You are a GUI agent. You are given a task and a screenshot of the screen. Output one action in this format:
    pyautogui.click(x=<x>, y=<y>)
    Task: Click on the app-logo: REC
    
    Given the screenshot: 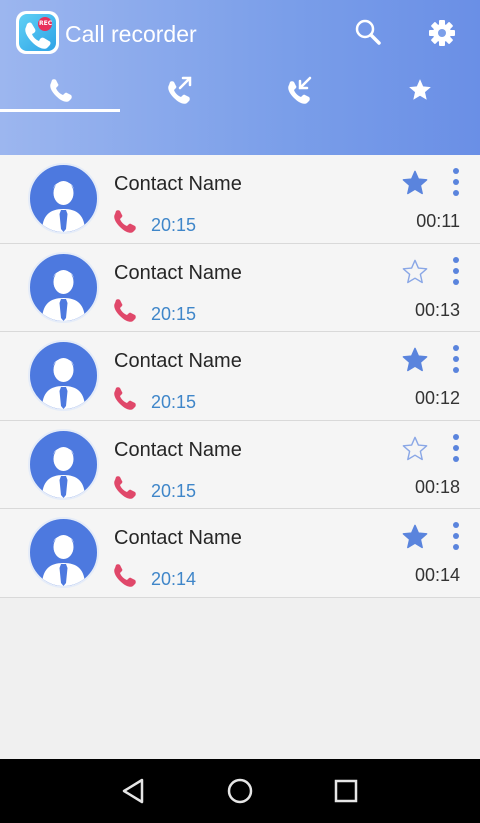 What is the action you would take?
    pyautogui.click(x=37, y=32)
    